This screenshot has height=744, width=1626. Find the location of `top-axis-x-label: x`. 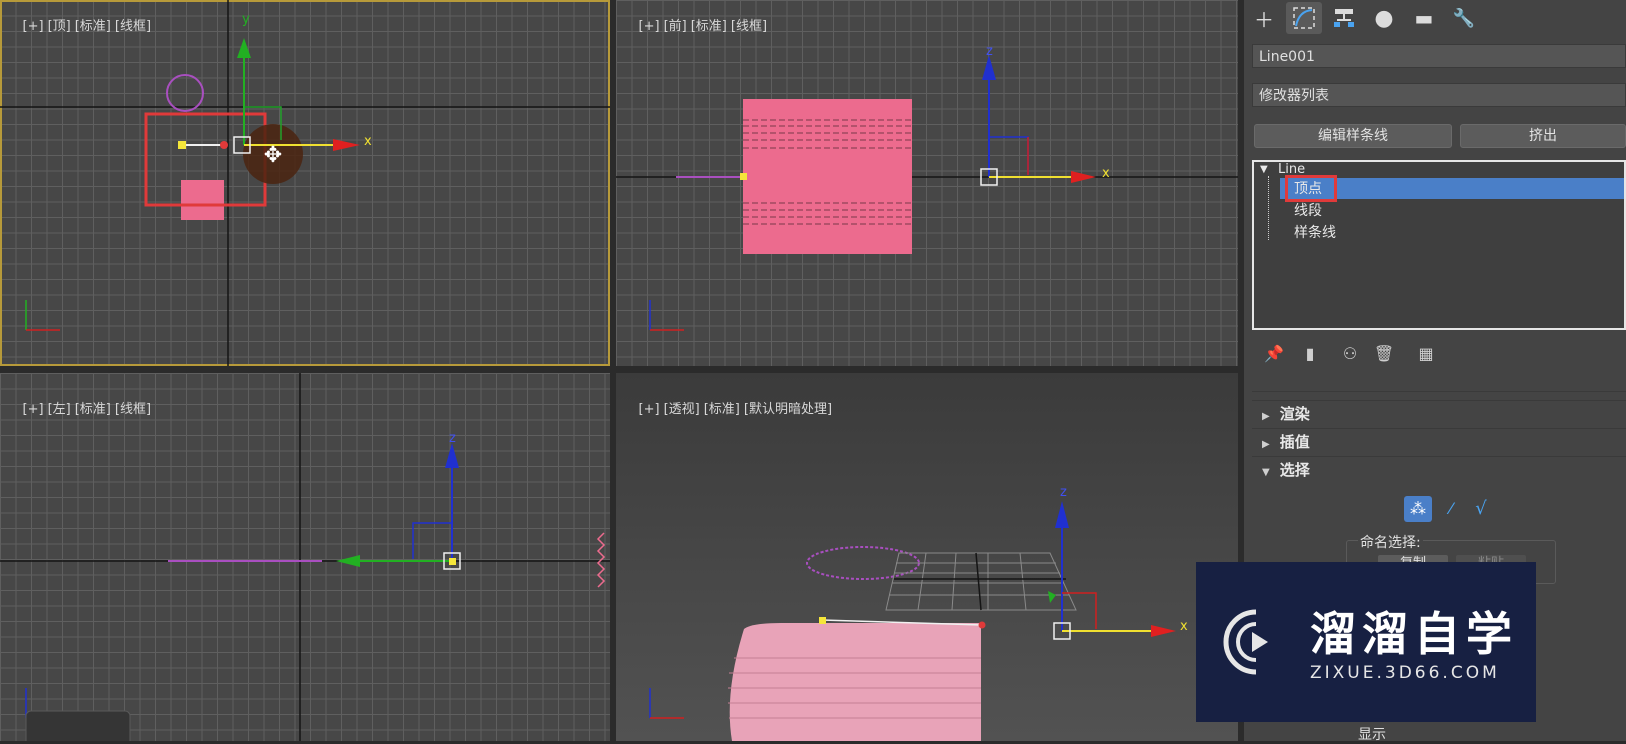

top-axis-x-label: x is located at coordinates (368, 141).